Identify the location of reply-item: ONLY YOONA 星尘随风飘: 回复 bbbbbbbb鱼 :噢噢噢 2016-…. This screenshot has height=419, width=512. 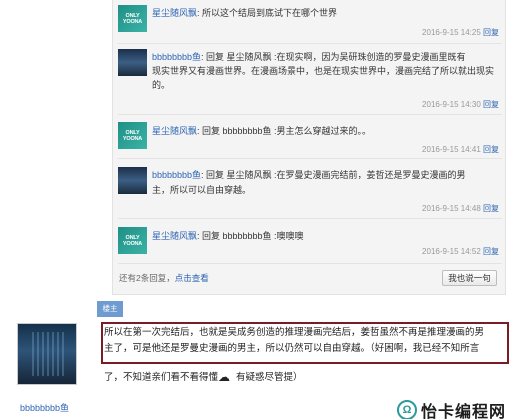
(310, 241).